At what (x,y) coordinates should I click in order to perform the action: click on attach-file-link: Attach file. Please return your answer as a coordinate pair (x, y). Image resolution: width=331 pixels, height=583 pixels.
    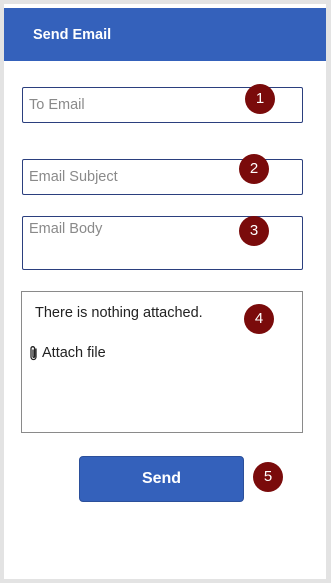
    Looking at the image, I should click on (67, 353).